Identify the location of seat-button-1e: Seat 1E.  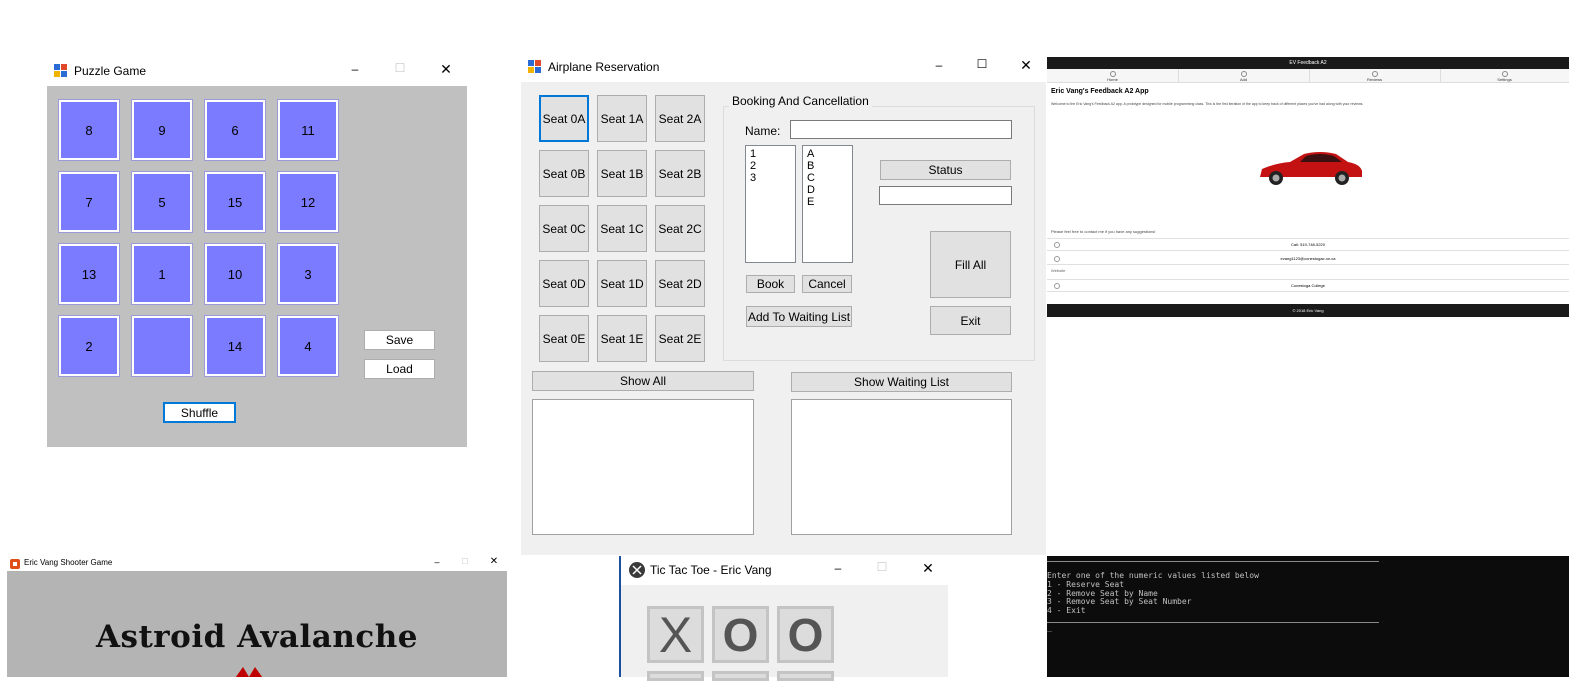
(622, 338).